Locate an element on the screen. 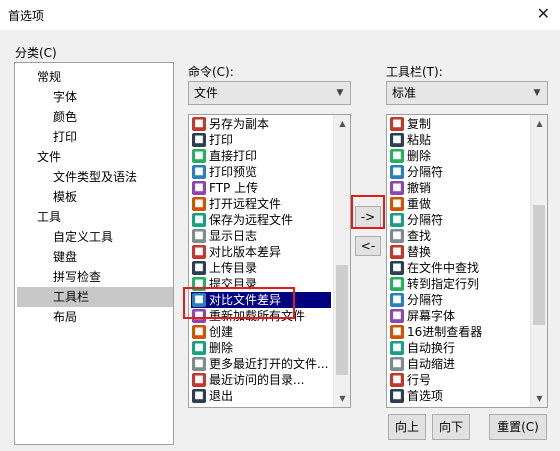 The width and height of the screenshot is (560, 451). close-icon: ✕ is located at coordinates (543, 13).